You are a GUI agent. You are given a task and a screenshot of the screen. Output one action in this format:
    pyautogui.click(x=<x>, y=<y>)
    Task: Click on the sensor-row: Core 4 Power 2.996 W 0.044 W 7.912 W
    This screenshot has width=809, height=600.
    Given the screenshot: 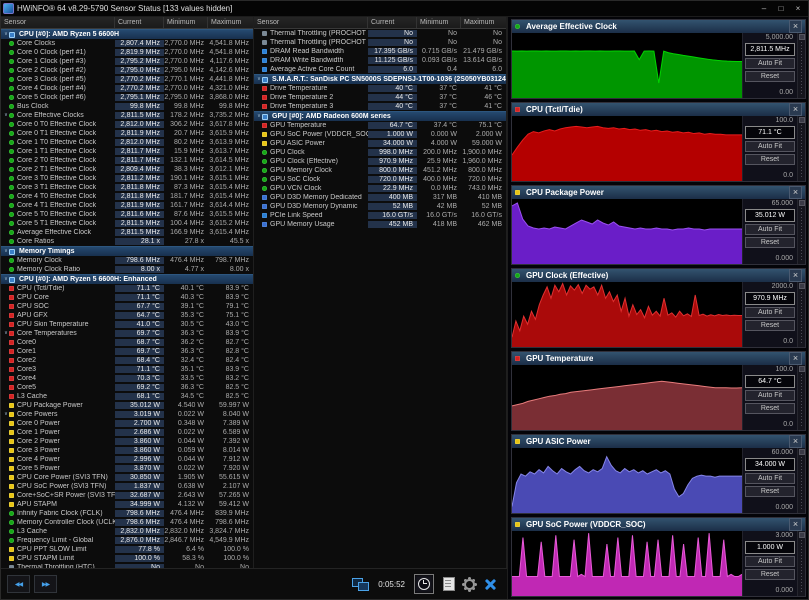 What is the action you would take?
    pyautogui.click(x=127, y=459)
    